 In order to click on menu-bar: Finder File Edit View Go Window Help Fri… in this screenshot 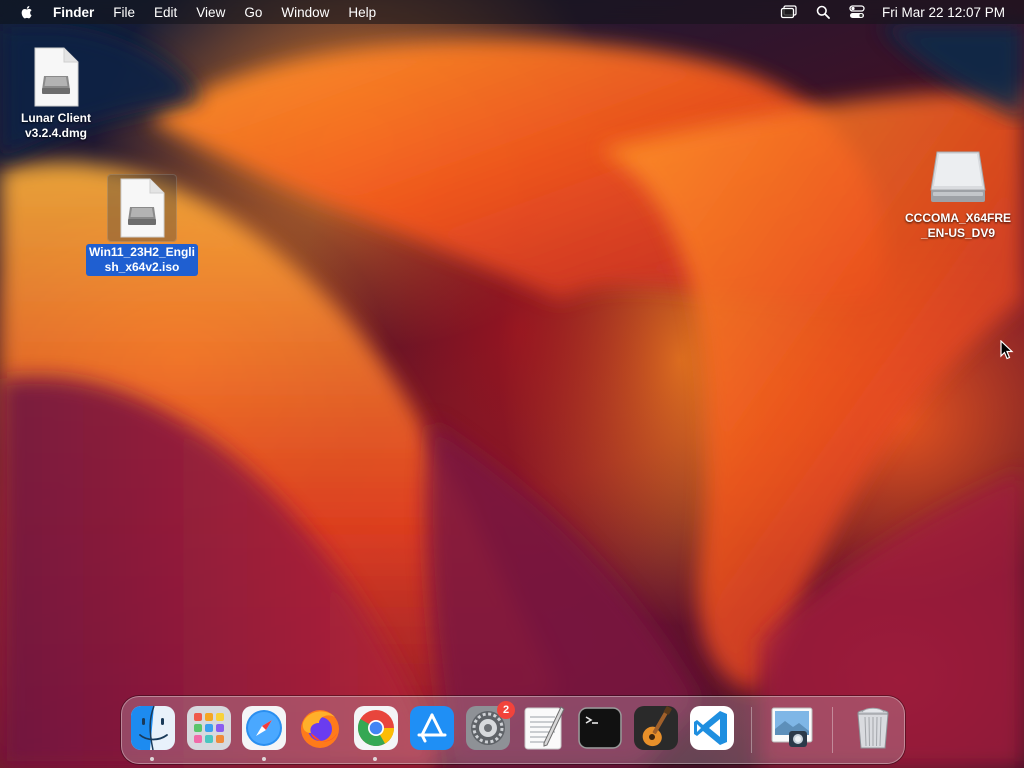, I will do `click(512, 12)`.